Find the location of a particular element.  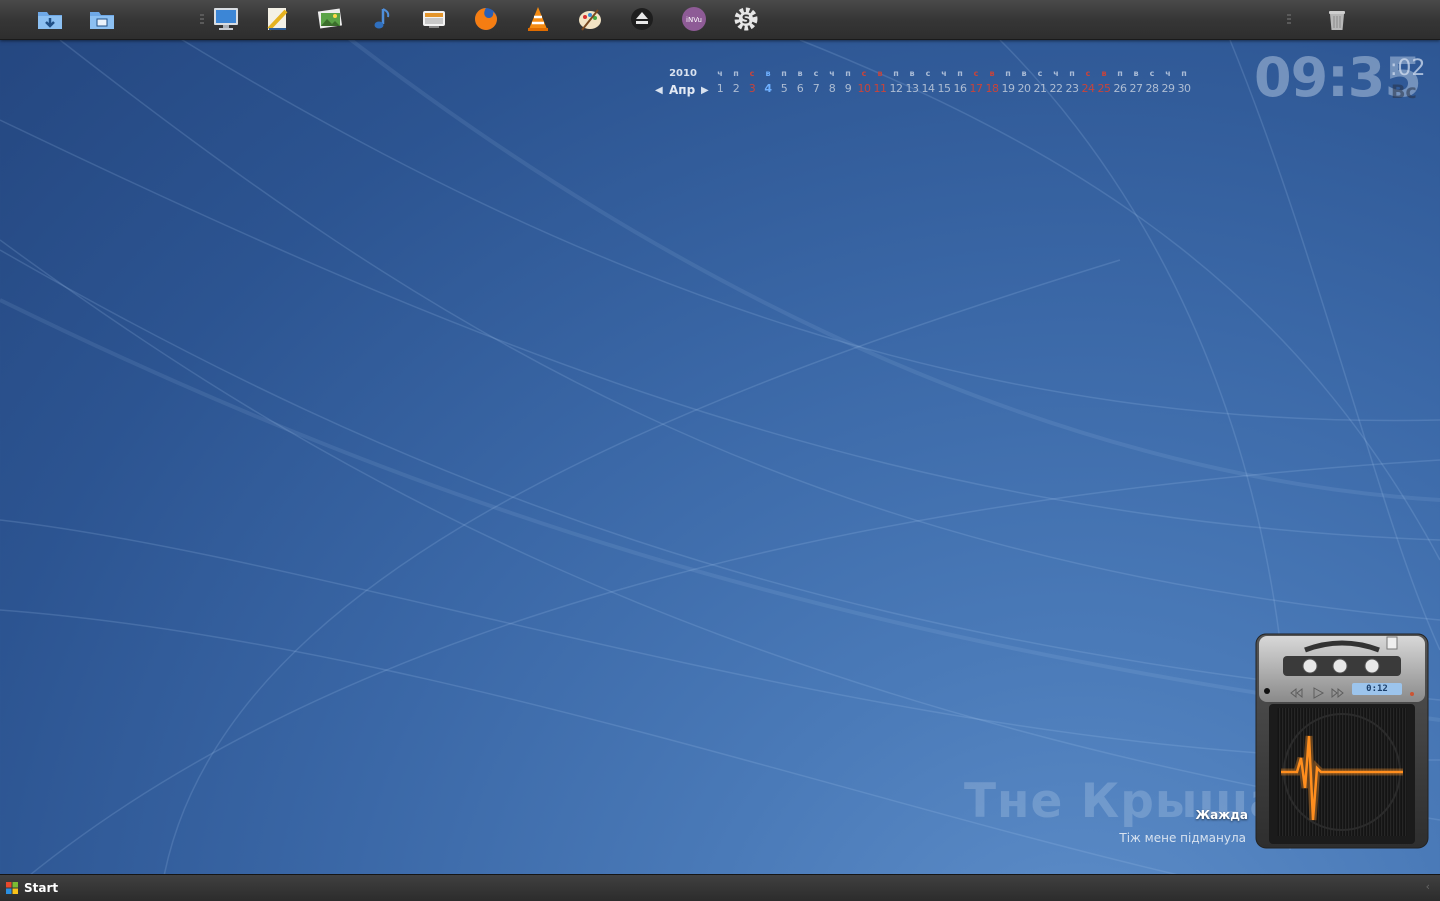

calendar-day-number: 21 is located at coordinates (1040, 88).